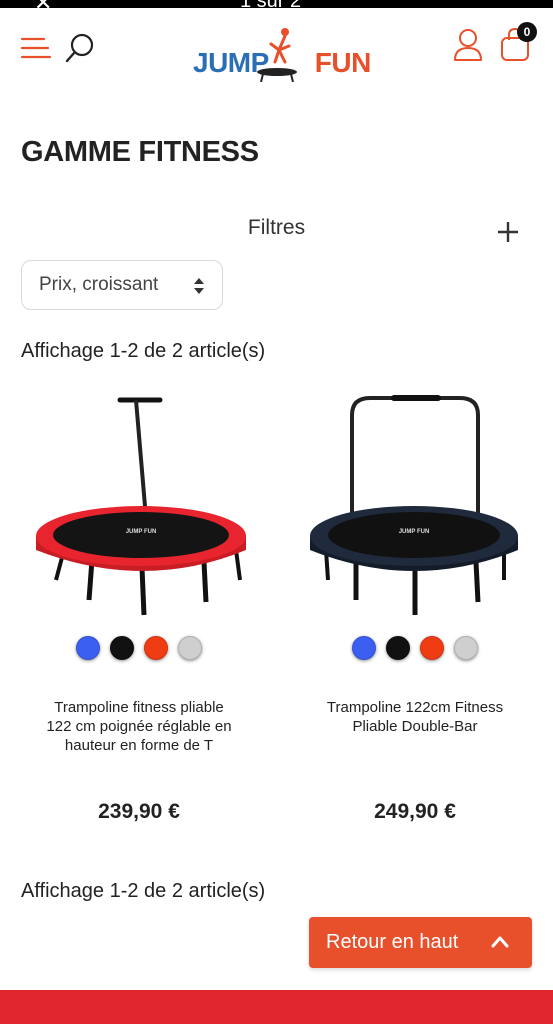 The width and height of the screenshot is (553, 1024). What do you see at coordinates (80, 48) in the screenshot?
I see `search-icon` at bounding box center [80, 48].